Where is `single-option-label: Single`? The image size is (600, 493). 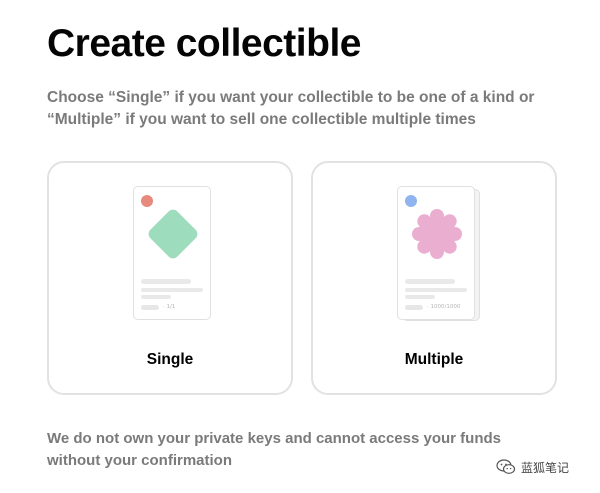
single-option-label: Single is located at coordinates (170, 359).